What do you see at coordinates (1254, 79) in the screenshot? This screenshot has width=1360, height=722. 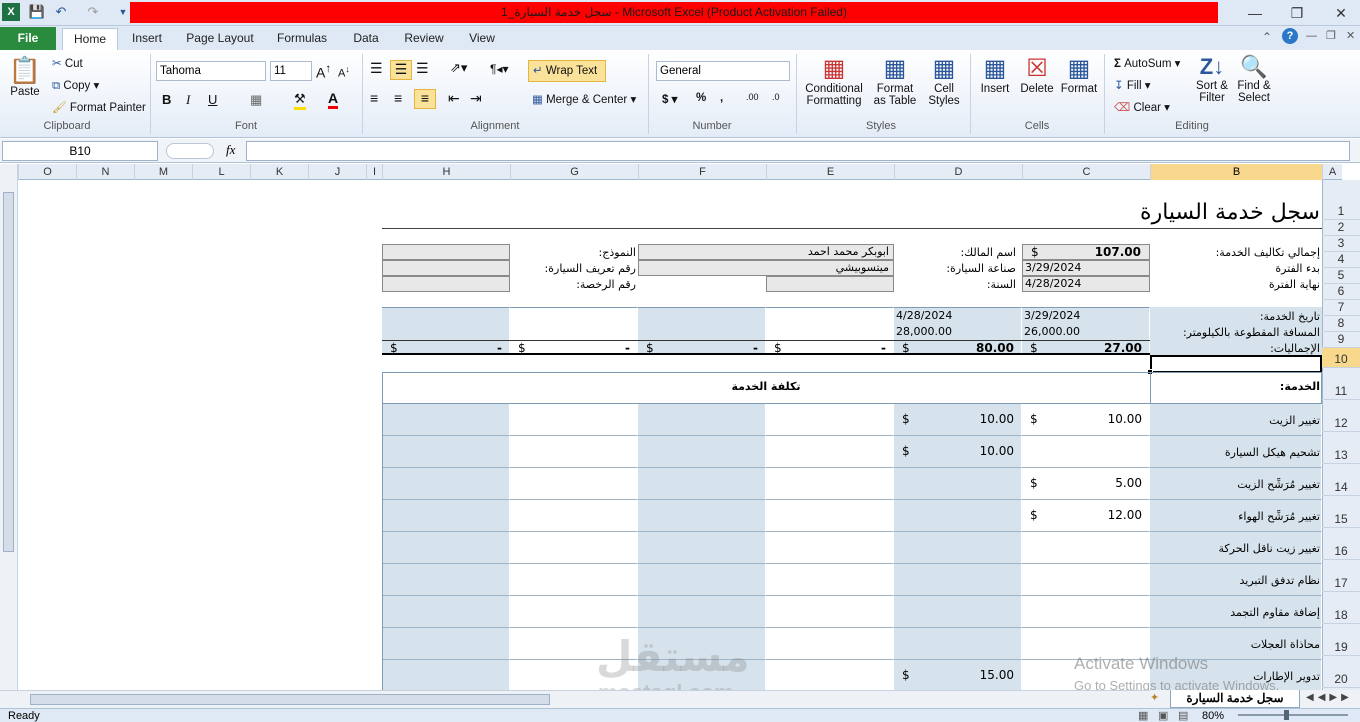 I see `find-select-button: 🔍 Find & Select` at bounding box center [1254, 79].